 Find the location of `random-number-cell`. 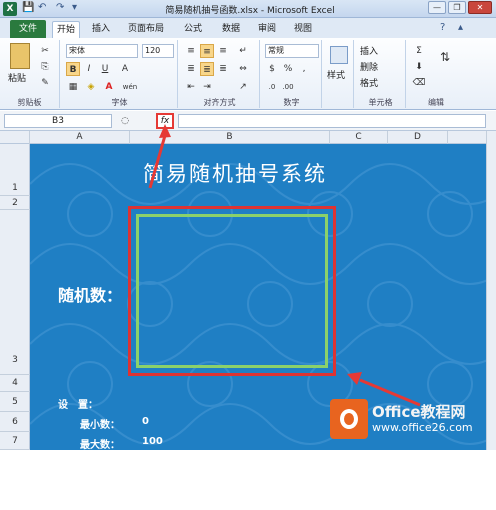

random-number-cell is located at coordinates (232, 291).